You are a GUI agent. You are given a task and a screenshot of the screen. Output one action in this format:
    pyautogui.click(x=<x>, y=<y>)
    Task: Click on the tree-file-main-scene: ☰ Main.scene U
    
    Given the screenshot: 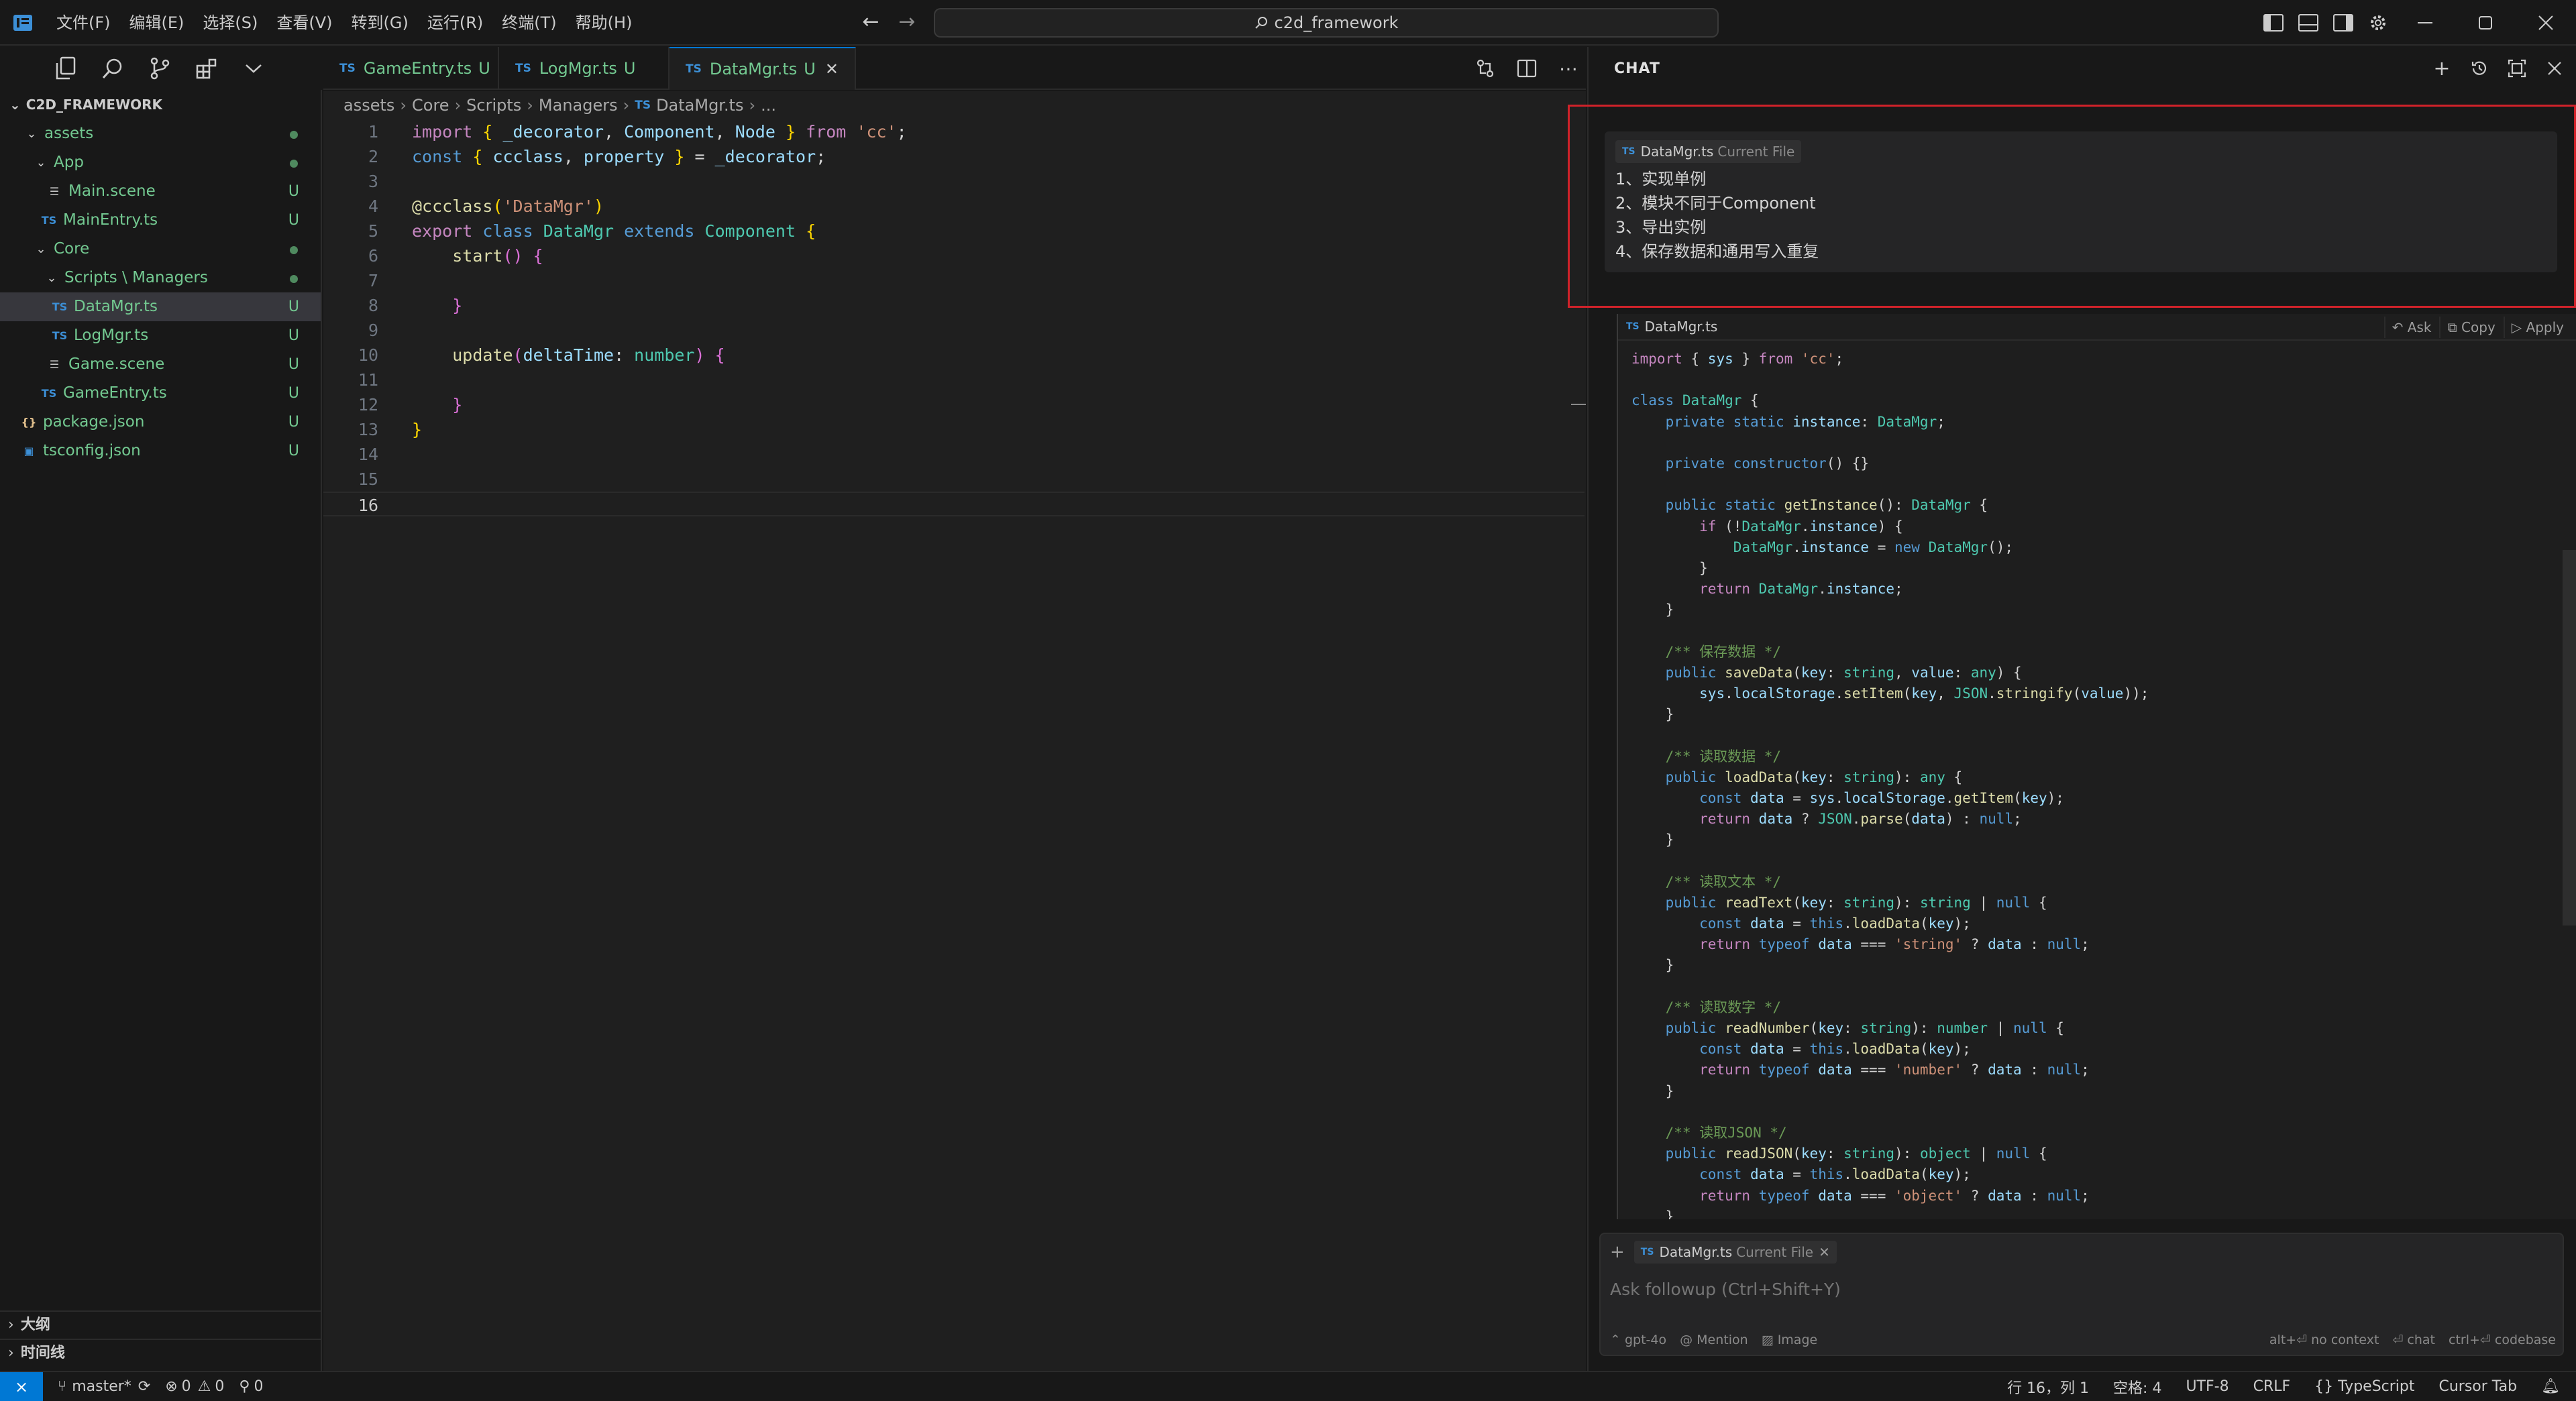 What is the action you would take?
    pyautogui.click(x=160, y=191)
    